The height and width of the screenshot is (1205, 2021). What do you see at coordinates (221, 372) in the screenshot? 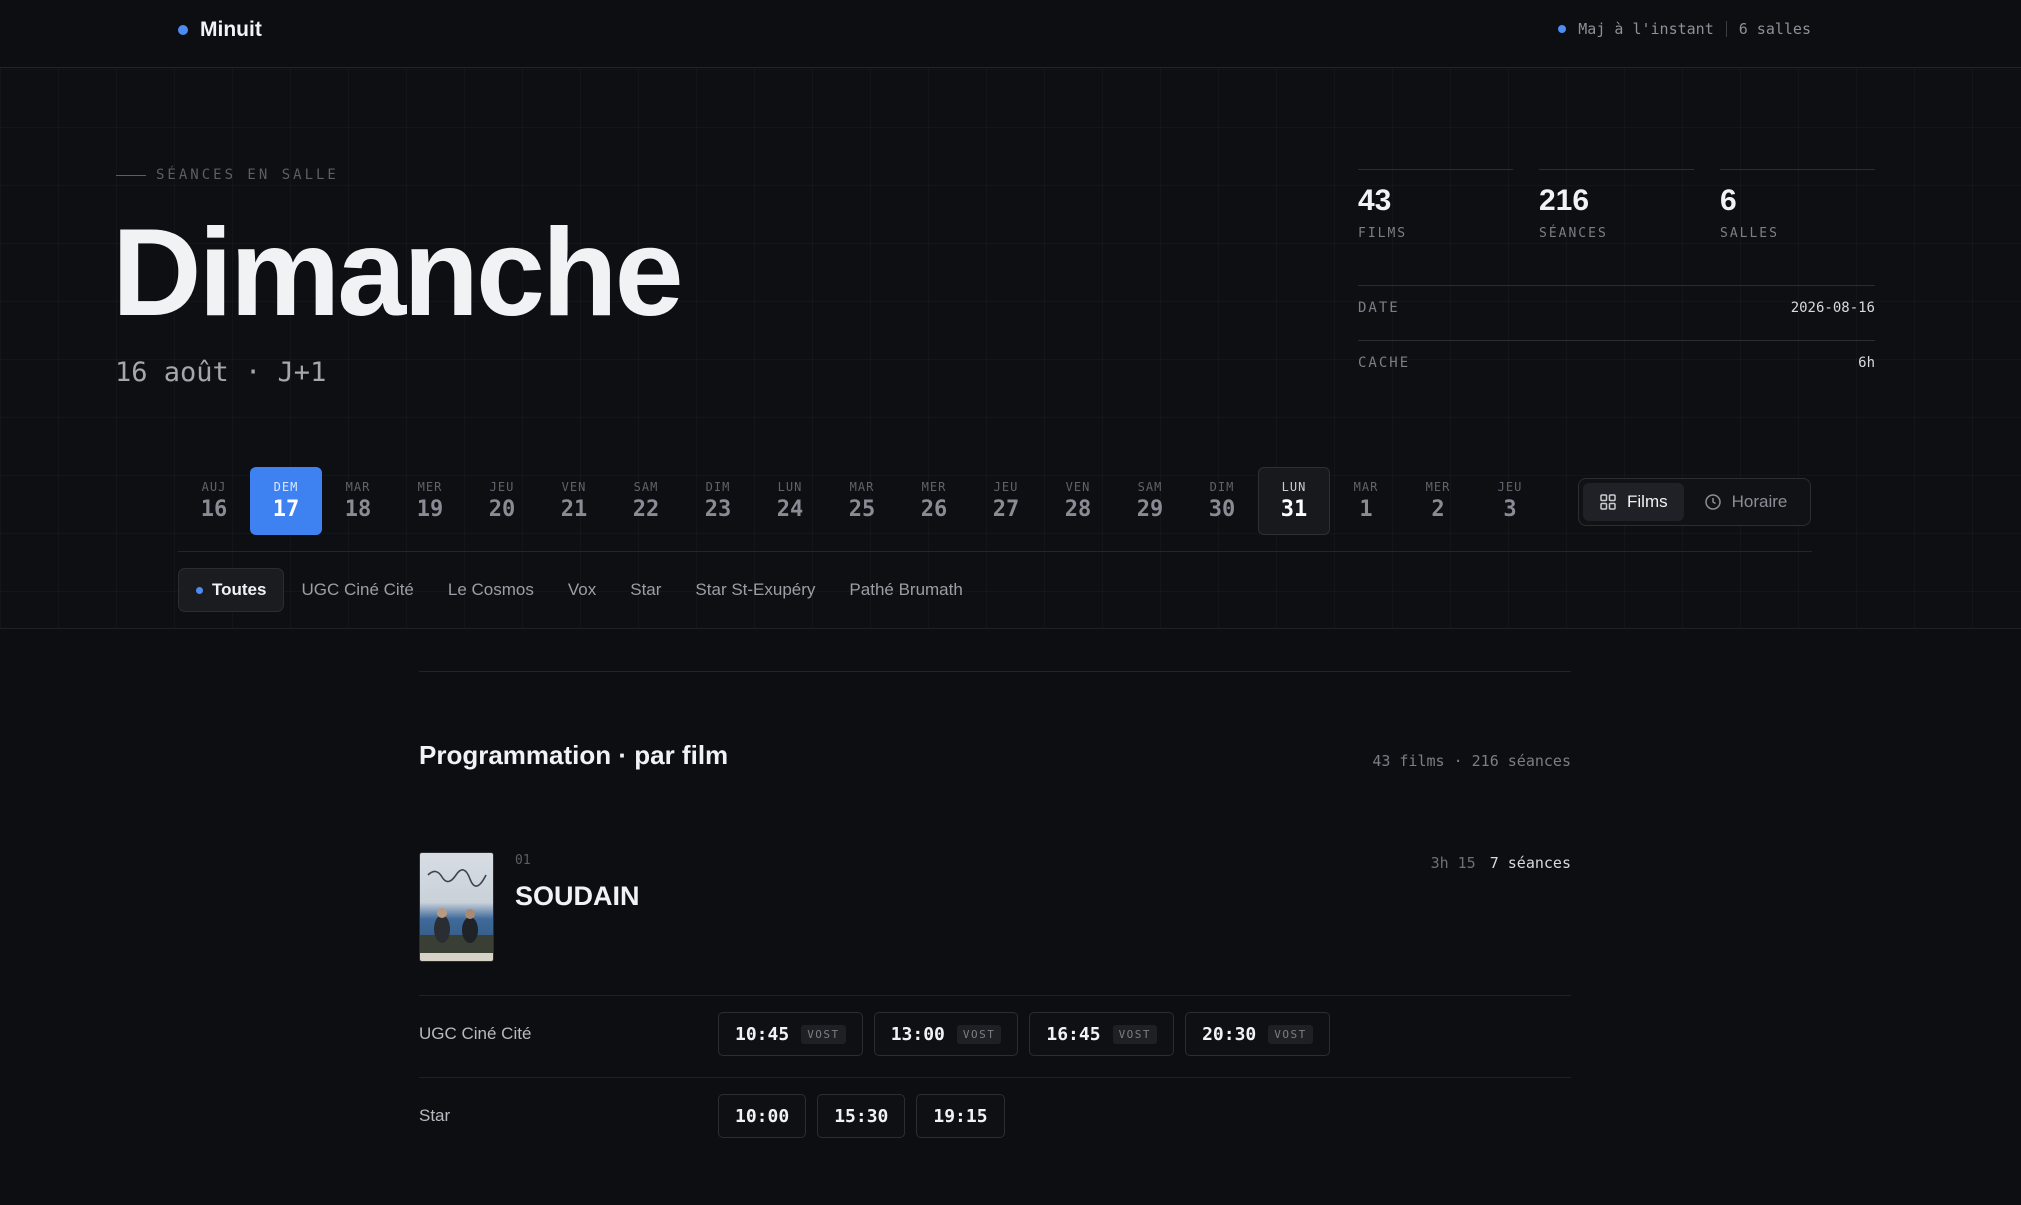
I see `page-subtitle: 16 août · J+1` at bounding box center [221, 372].